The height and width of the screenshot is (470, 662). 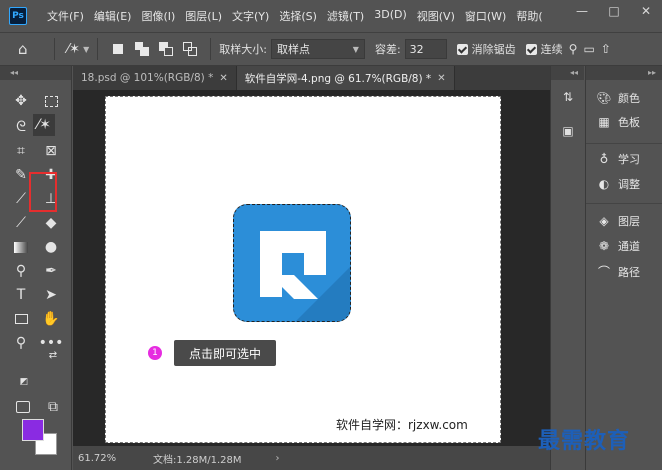 I want to click on zoom-tool-icon: ⚲, so click(x=21, y=343).